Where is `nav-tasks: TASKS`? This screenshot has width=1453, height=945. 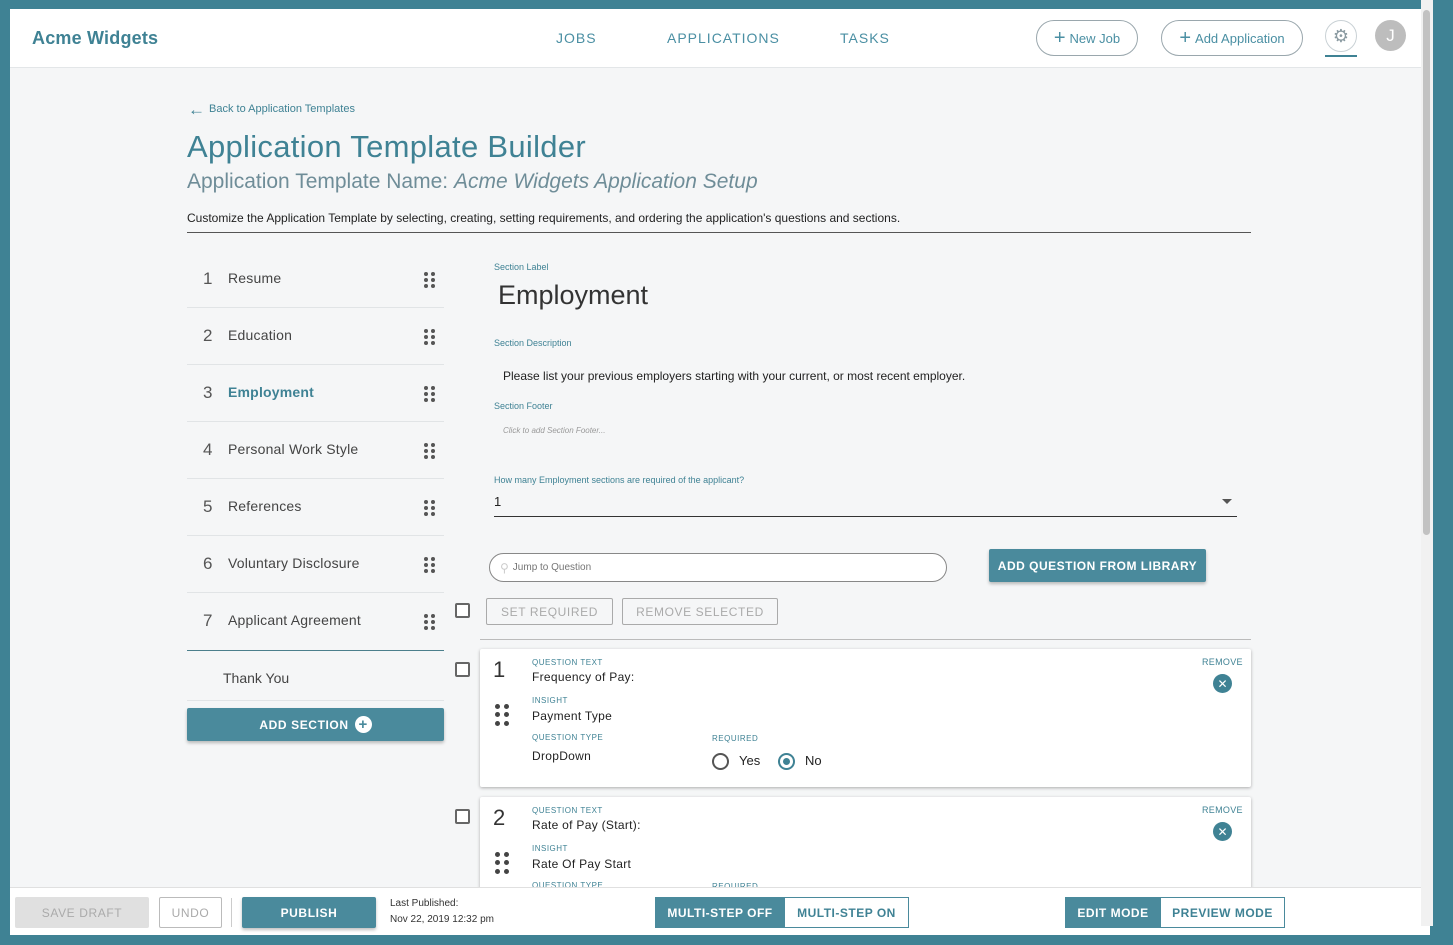
nav-tasks: TASKS is located at coordinates (865, 38).